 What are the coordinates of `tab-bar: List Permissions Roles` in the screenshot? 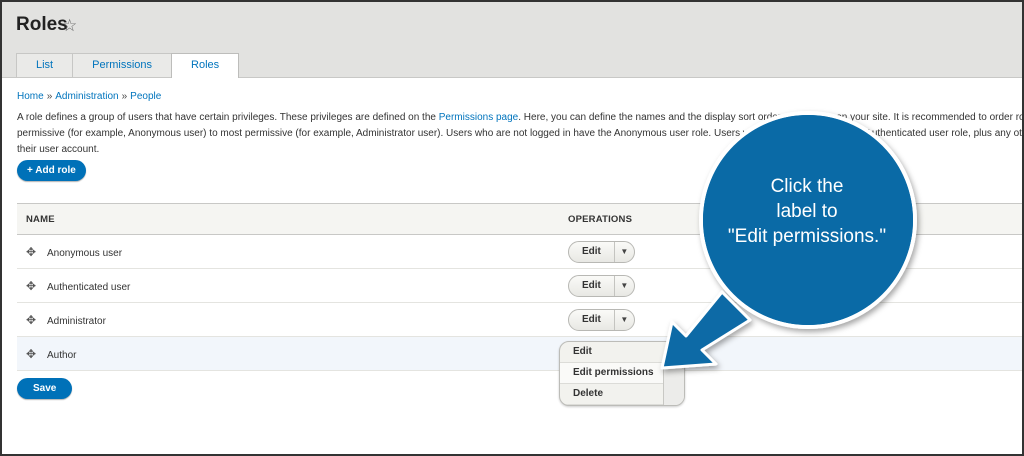 It's located at (128, 65).